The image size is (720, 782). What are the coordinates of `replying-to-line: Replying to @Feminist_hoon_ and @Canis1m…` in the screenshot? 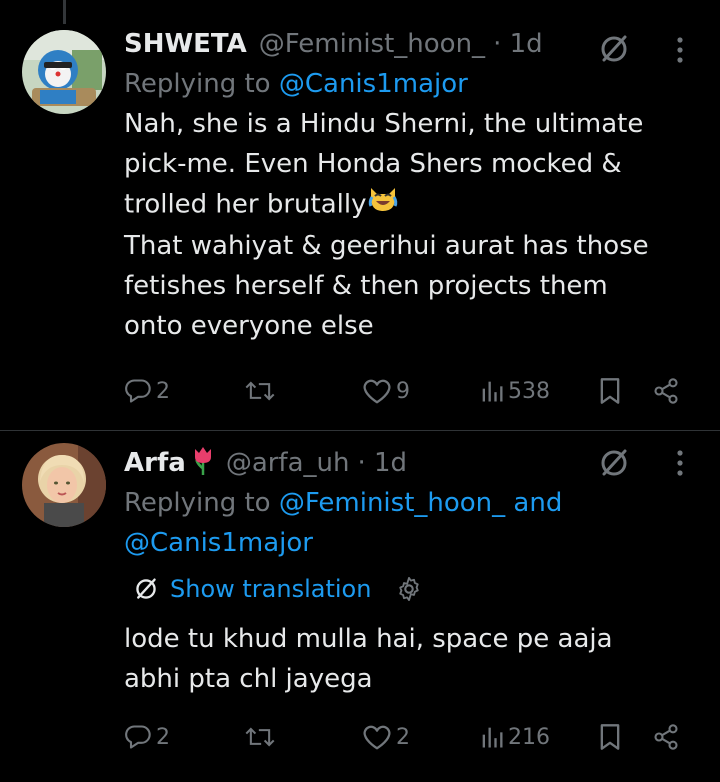 It's located at (415, 523).